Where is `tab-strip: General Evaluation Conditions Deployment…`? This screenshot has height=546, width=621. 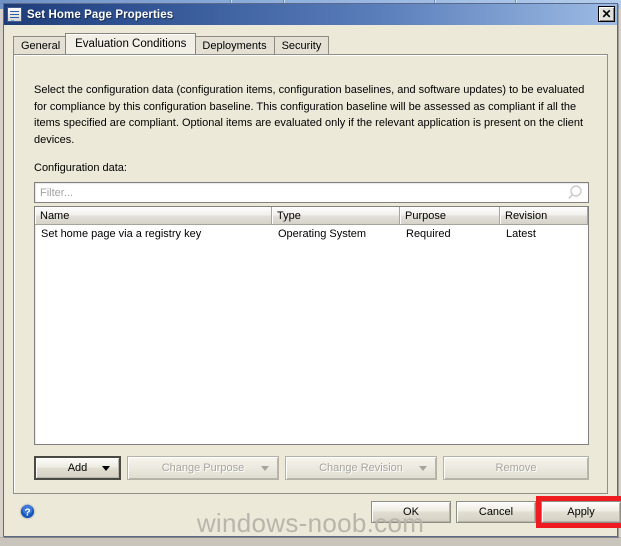 tab-strip: General Evaluation Conditions Deployment… is located at coordinates (310, 43).